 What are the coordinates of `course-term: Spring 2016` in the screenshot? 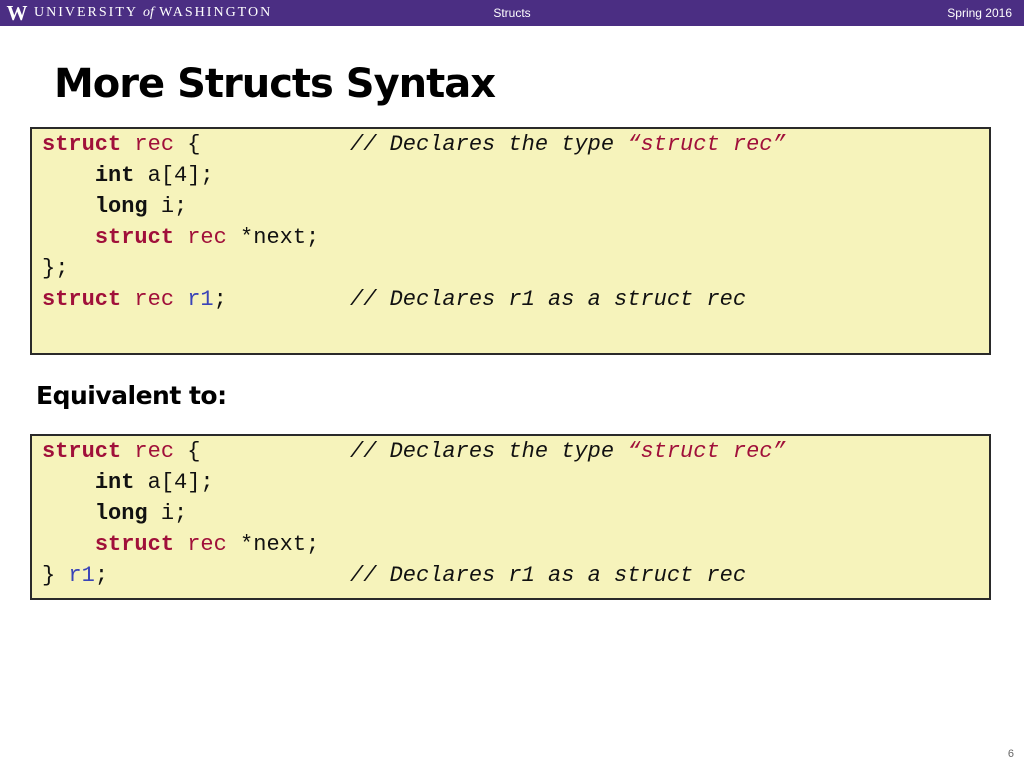 It's located at (979, 13).